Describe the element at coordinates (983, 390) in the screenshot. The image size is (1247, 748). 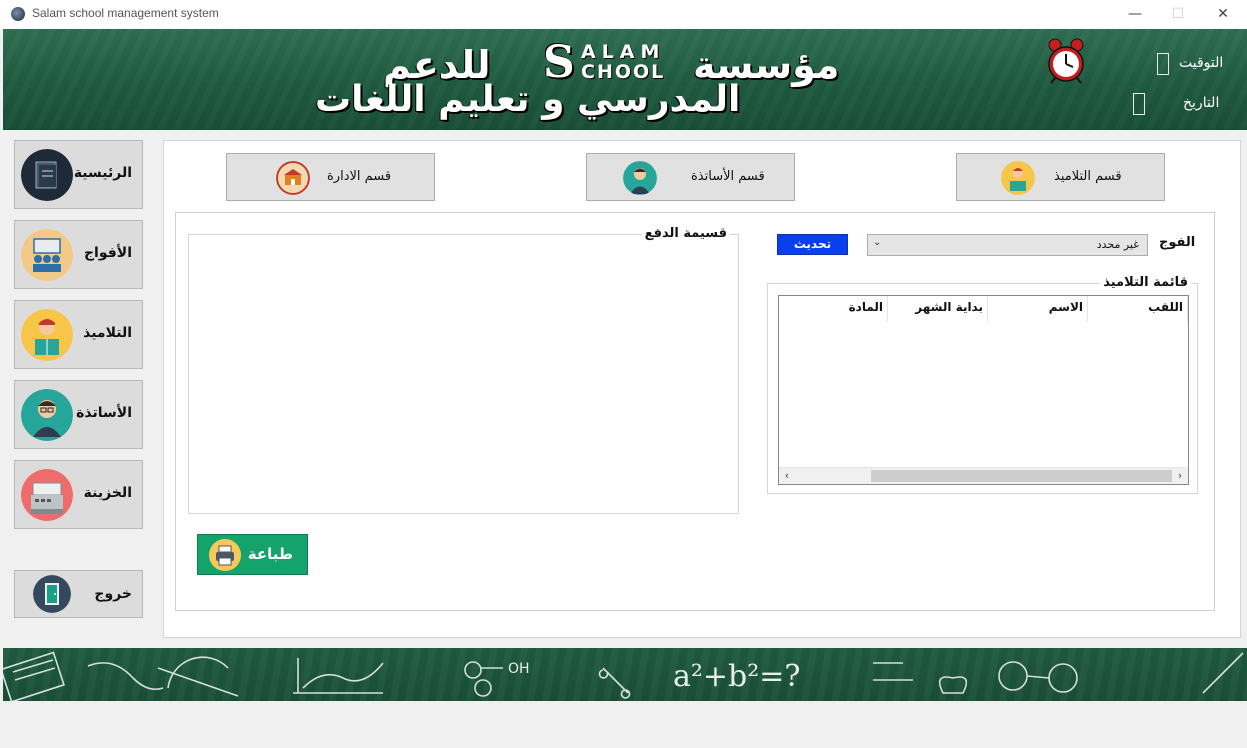
I see `students-list: اللقب الاسم بداية الشهر المادة ‹ ›` at that location.